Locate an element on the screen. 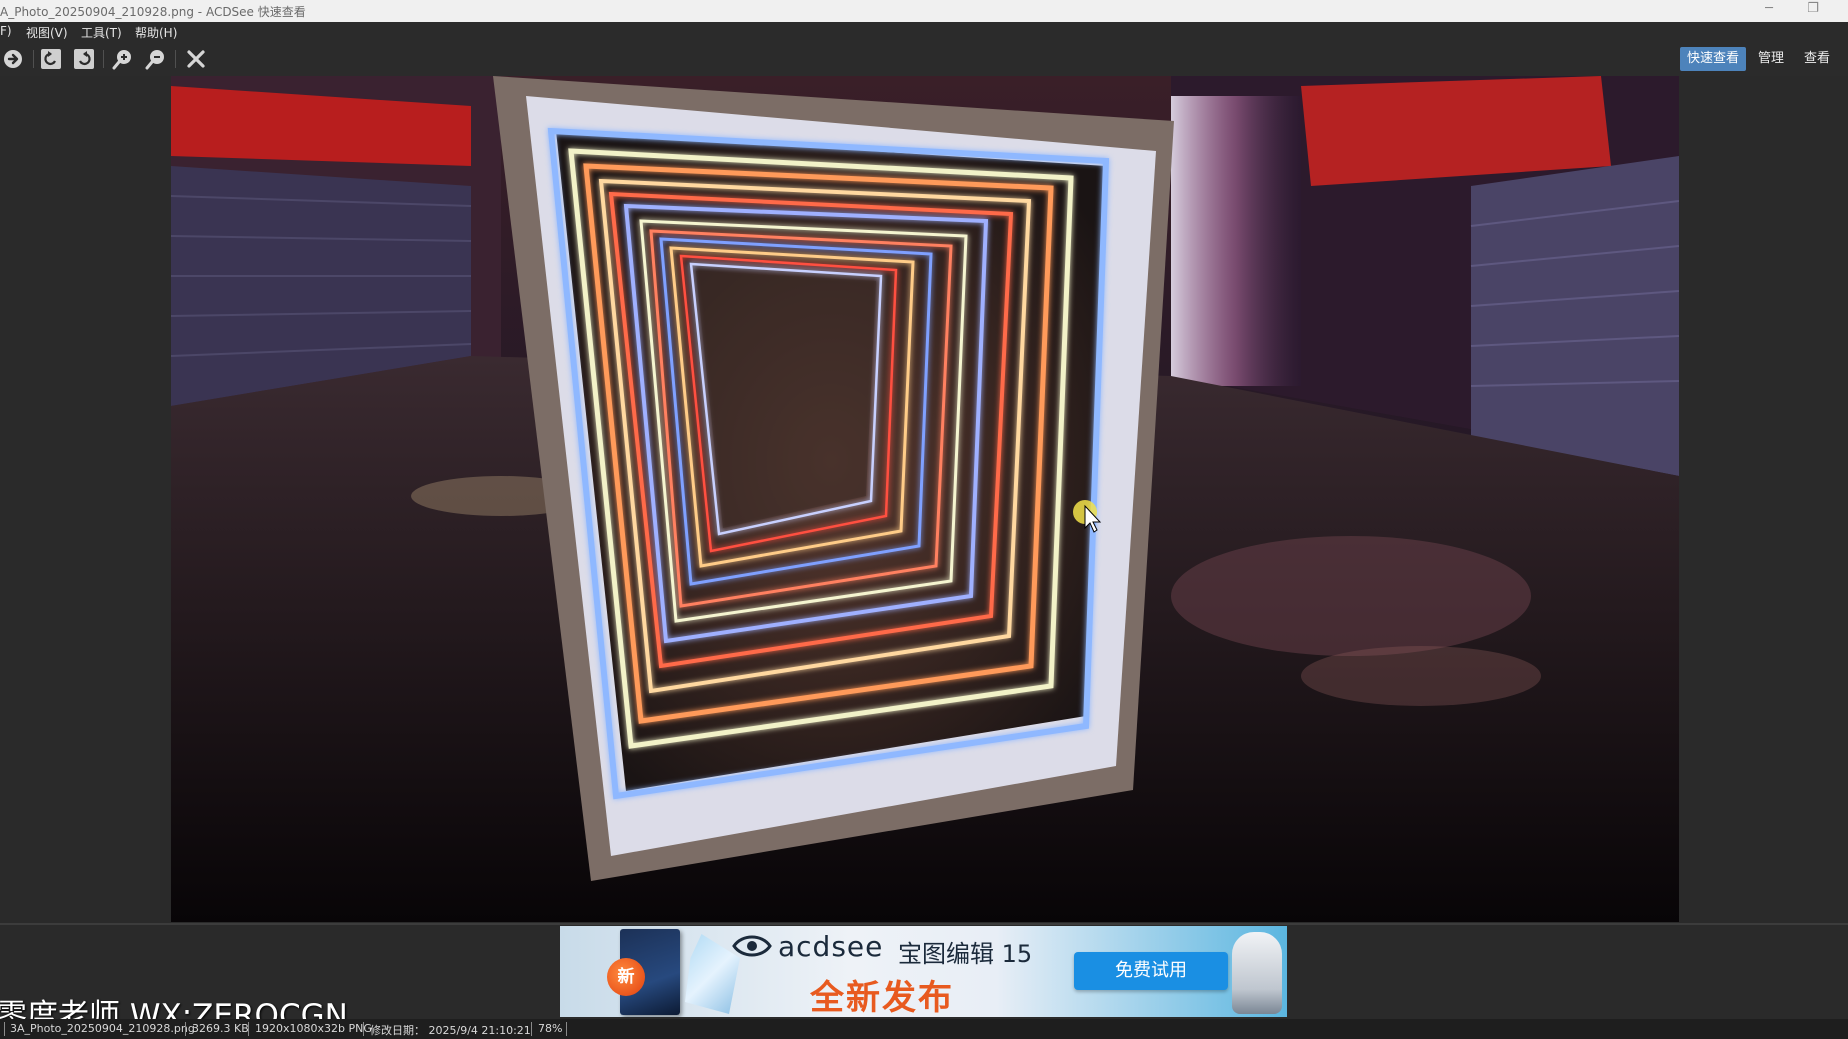 The image size is (1848, 1039). toolbar: 快速查看 管理 查看 is located at coordinates (924, 59).